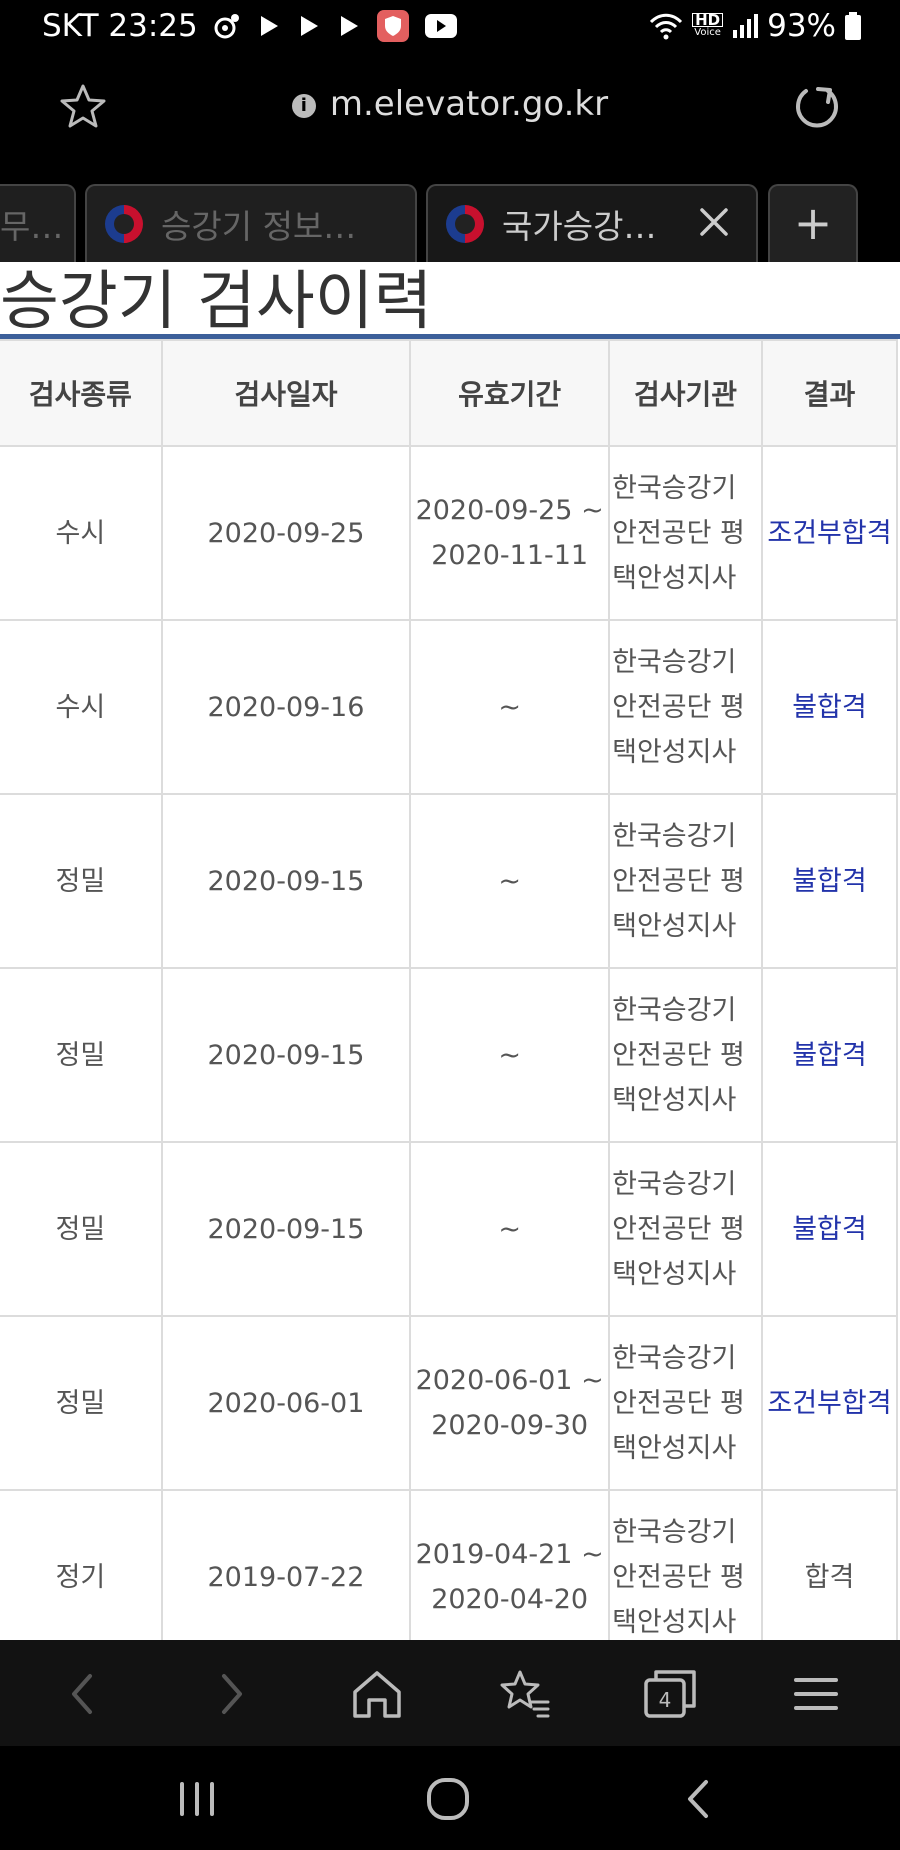  Describe the element at coordinates (853, 26) in the screenshot. I see `battery-icon` at that location.